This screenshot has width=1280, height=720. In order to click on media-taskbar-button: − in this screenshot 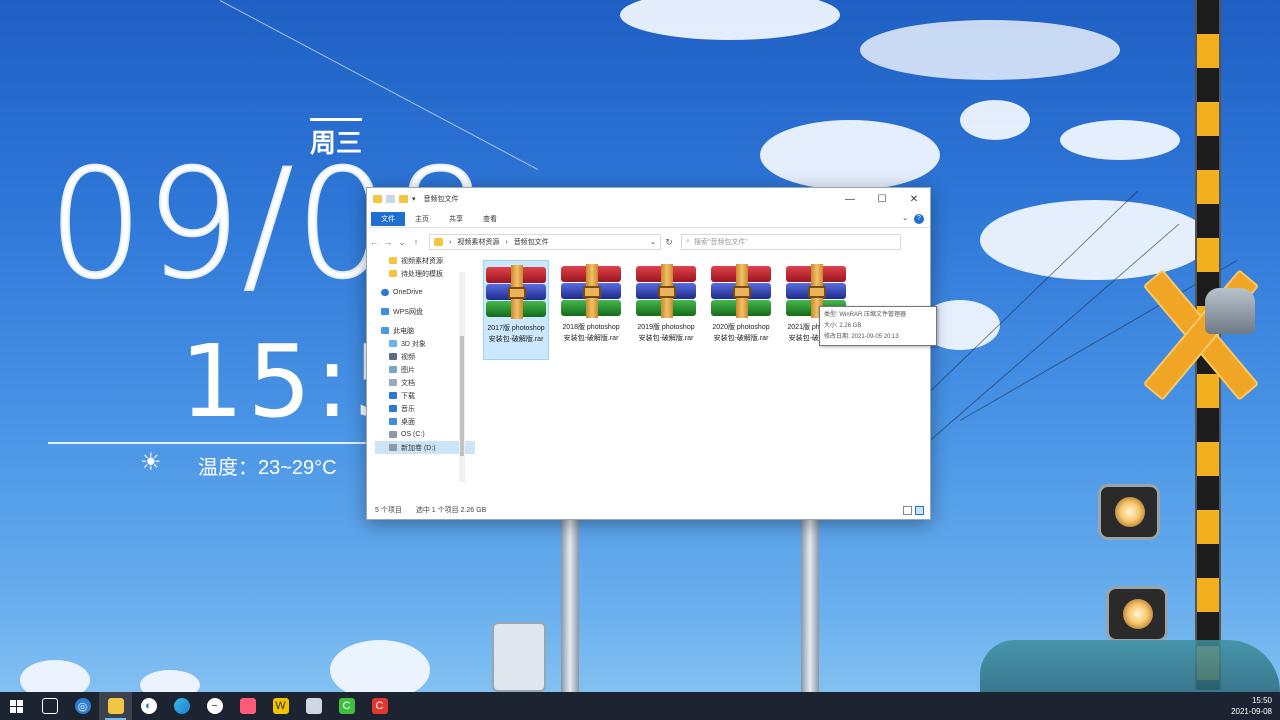, I will do `click(214, 706)`.